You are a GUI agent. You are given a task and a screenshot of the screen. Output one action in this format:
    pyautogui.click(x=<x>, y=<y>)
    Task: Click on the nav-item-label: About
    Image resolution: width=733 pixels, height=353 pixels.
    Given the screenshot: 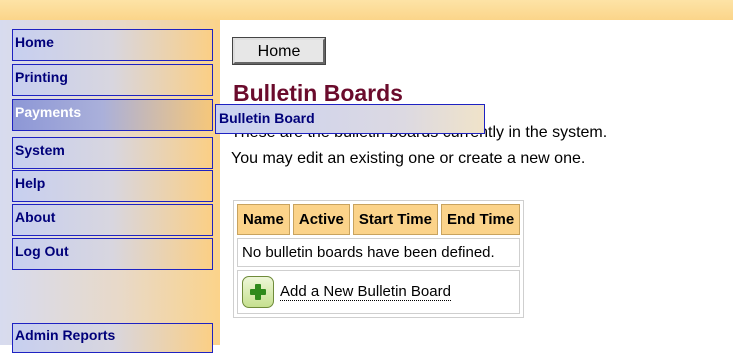 What is the action you would take?
    pyautogui.click(x=35, y=217)
    